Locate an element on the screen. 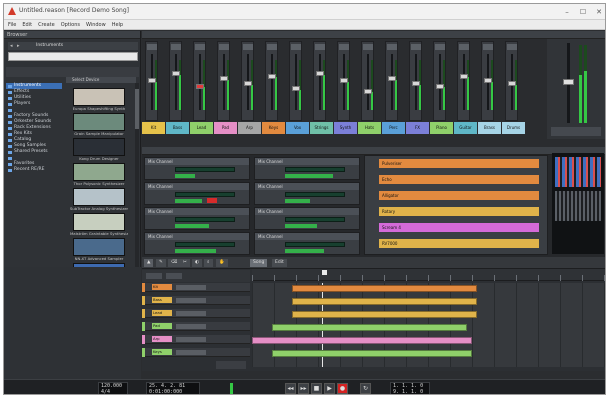  combinator-row: Rotary is located at coordinates (459, 211).